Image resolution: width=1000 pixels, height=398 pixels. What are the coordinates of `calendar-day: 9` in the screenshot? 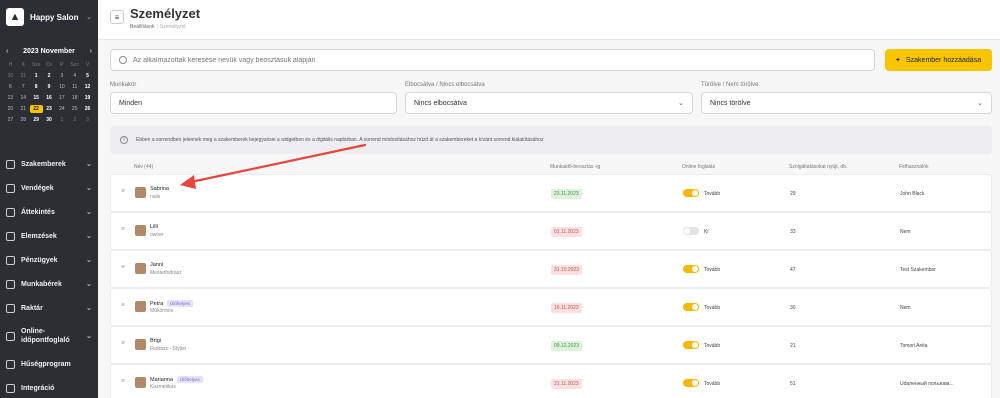 It's located at (49, 87).